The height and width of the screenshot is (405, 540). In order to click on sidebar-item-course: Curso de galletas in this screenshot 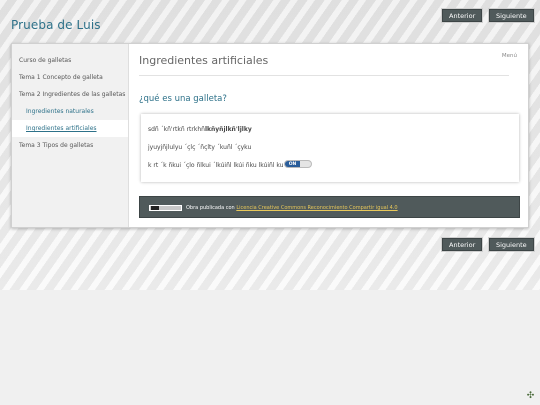, I will do `click(70, 60)`.